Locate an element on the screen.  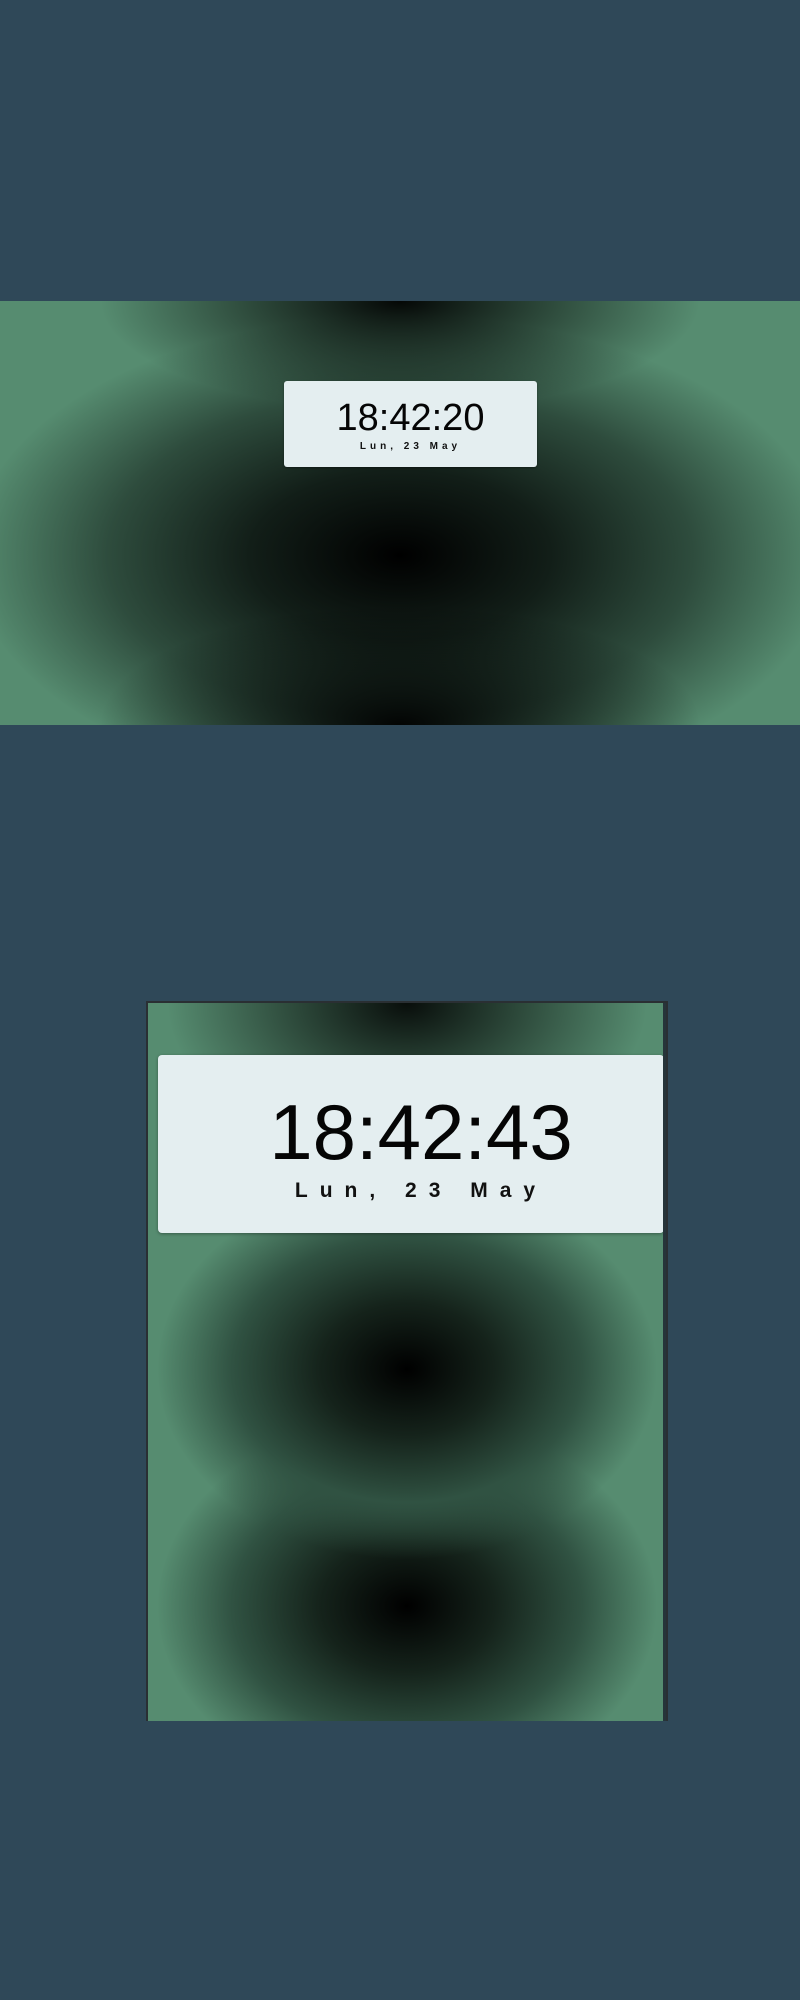
clock-card: 18:42:20 Lun, 23 May is located at coordinates (410, 424).